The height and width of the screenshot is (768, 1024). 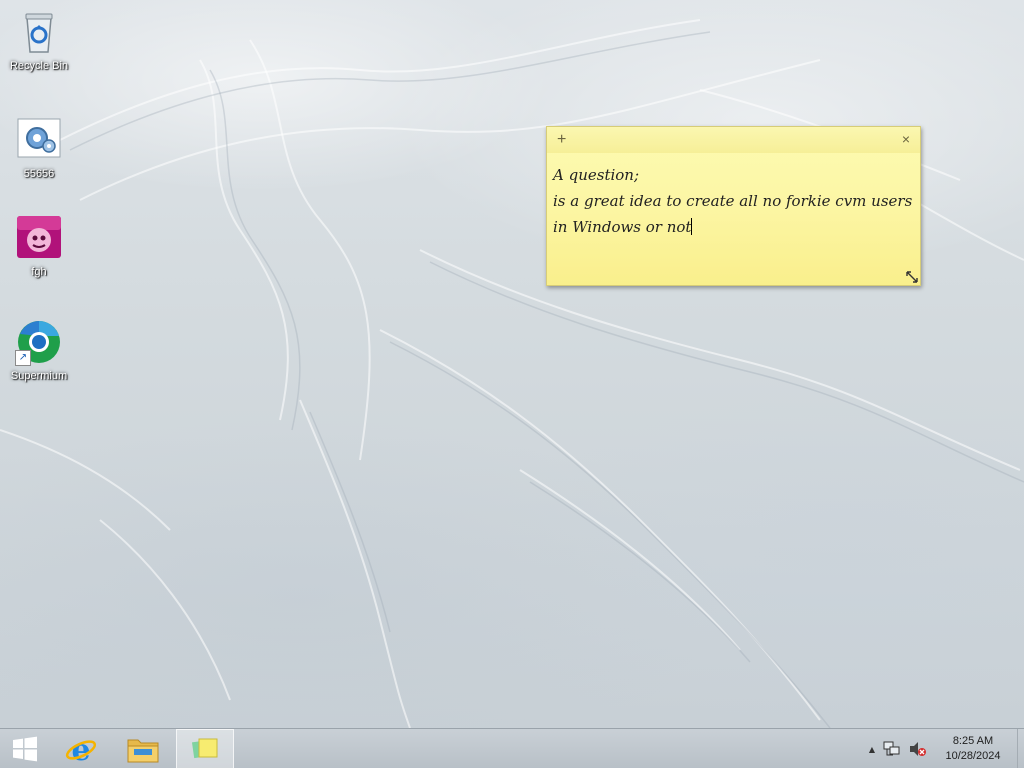 I want to click on taskbar-sticky-notes-button, so click(x=205, y=748).